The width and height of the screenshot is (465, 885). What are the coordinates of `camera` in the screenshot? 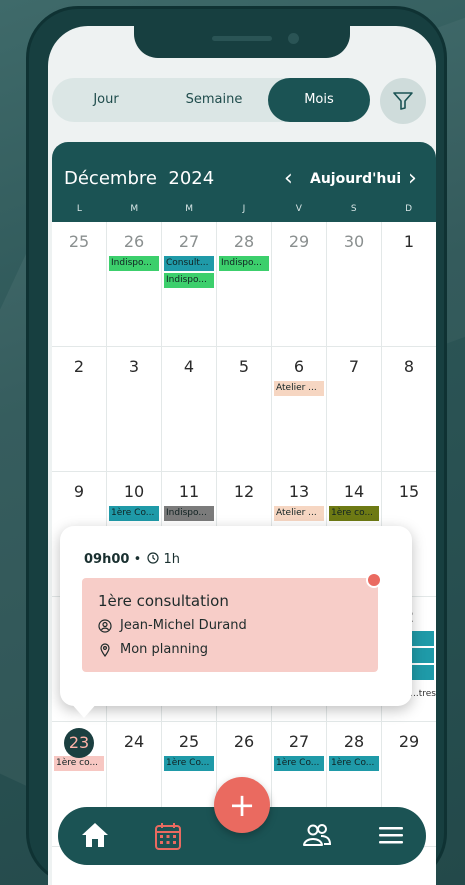 It's located at (293, 38).